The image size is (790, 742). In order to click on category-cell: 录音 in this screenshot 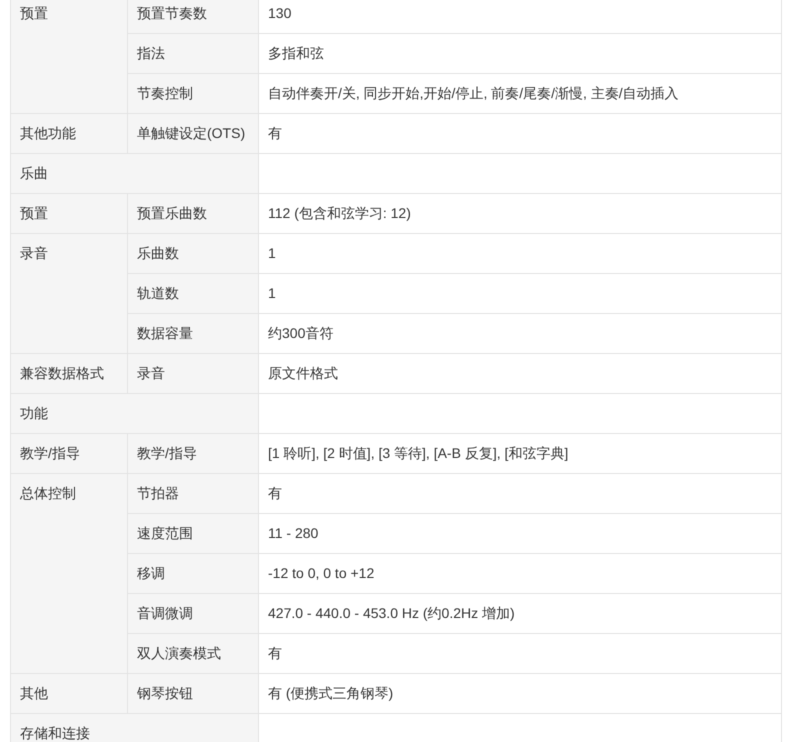, I will do `click(69, 294)`.